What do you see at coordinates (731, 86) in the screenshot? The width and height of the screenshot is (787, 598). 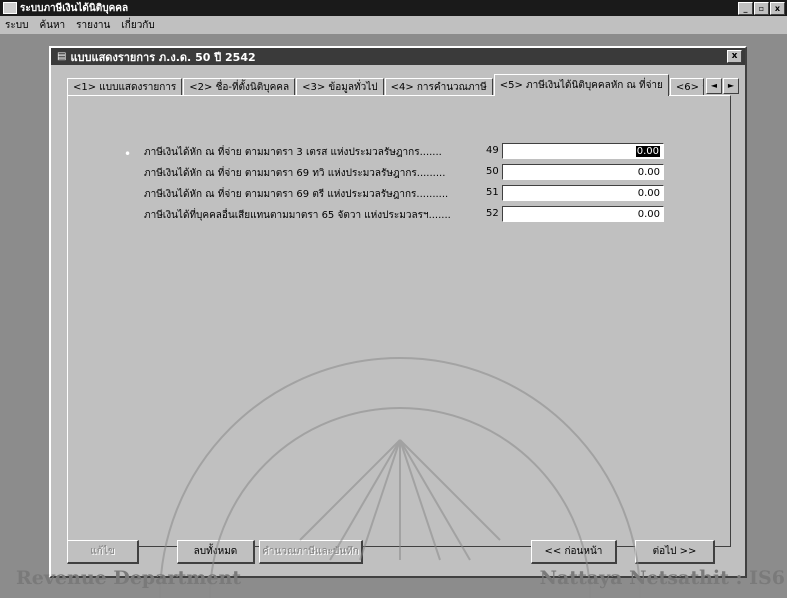 I see `scroll-right-icon: ►` at bounding box center [731, 86].